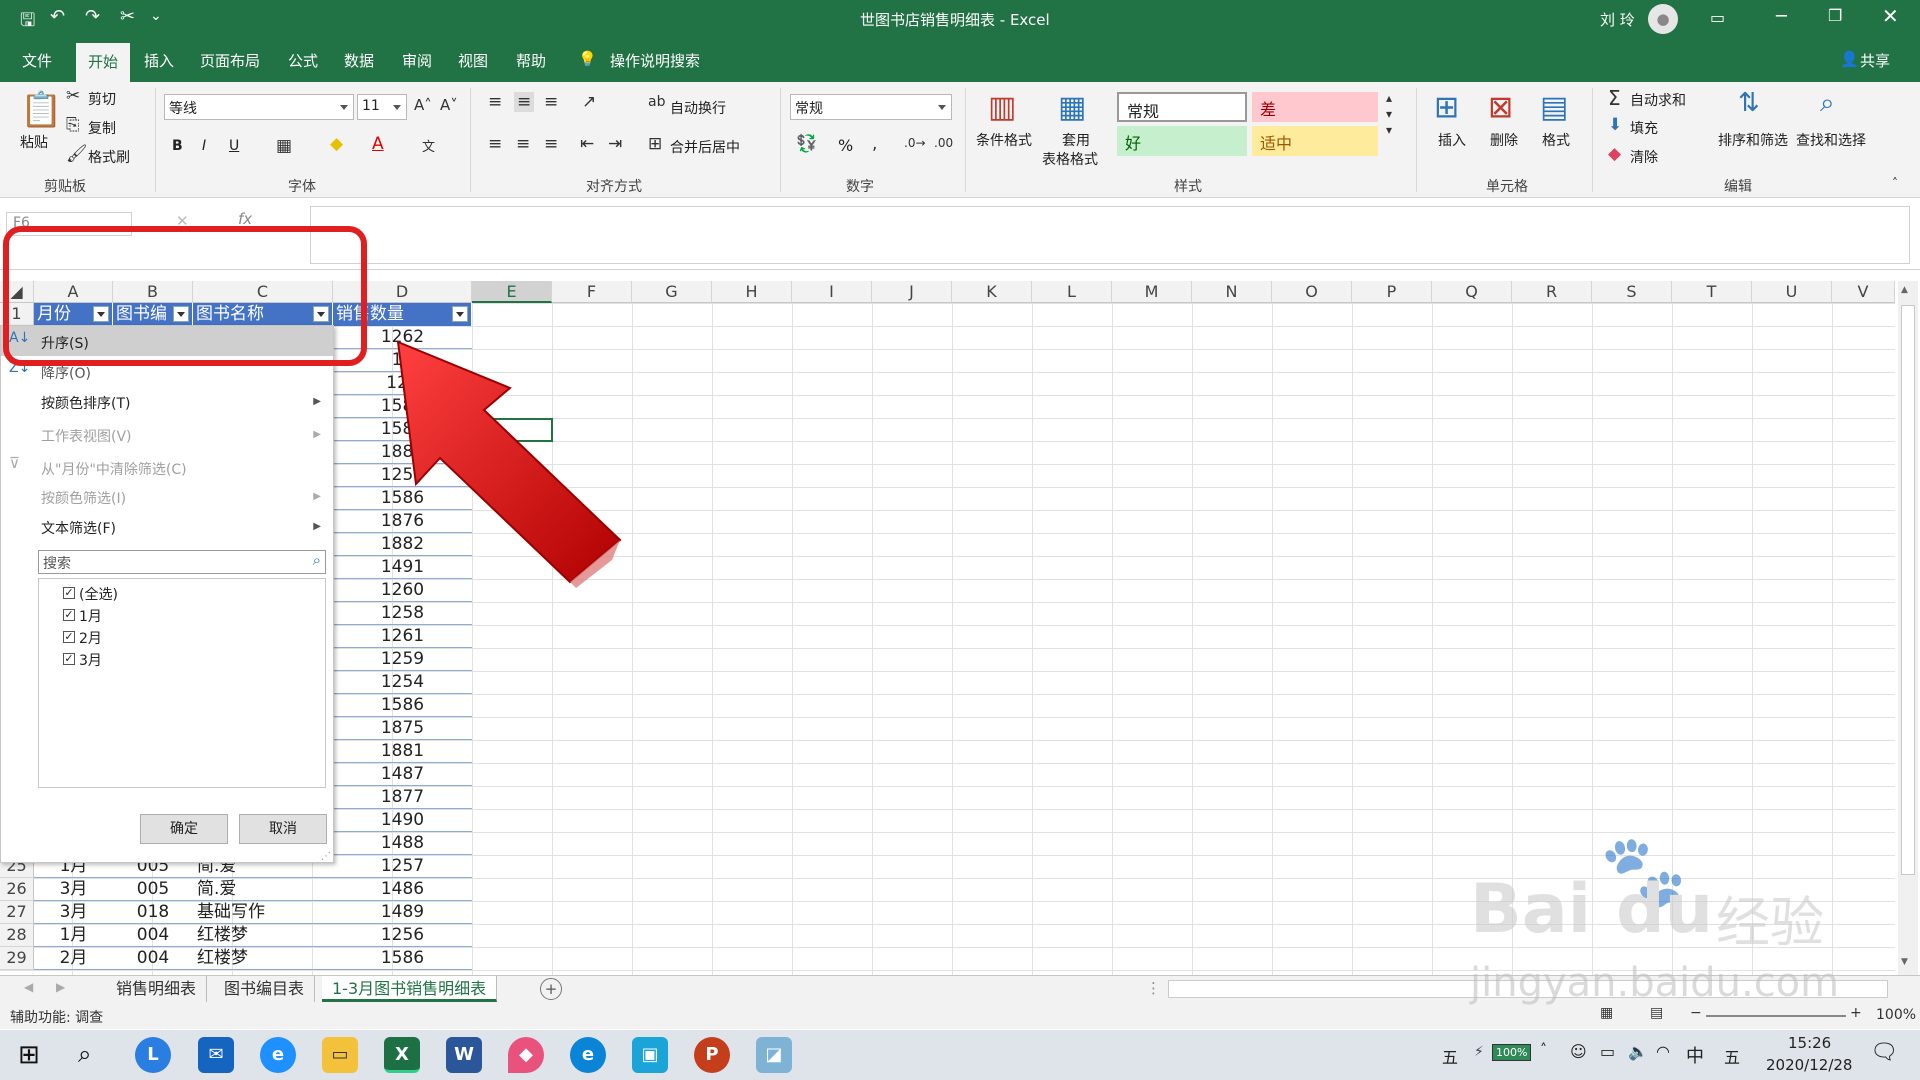 The width and height of the screenshot is (1920, 1080). I want to click on table-cell: 2月, so click(73, 958).